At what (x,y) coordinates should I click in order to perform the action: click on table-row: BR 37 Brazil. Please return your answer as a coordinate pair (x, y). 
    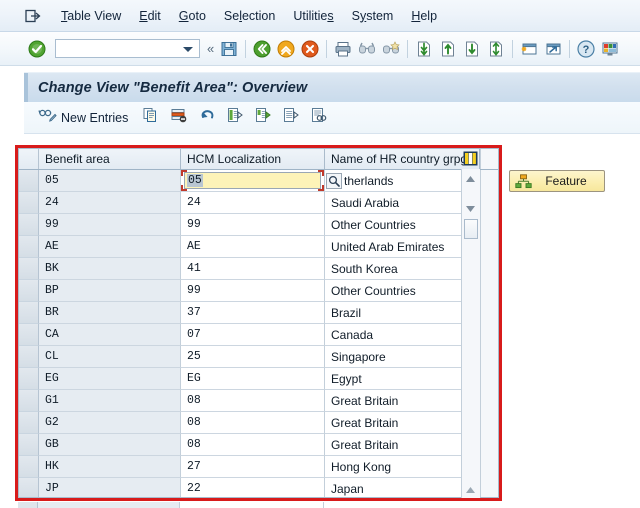
    Looking at the image, I should click on (258, 313).